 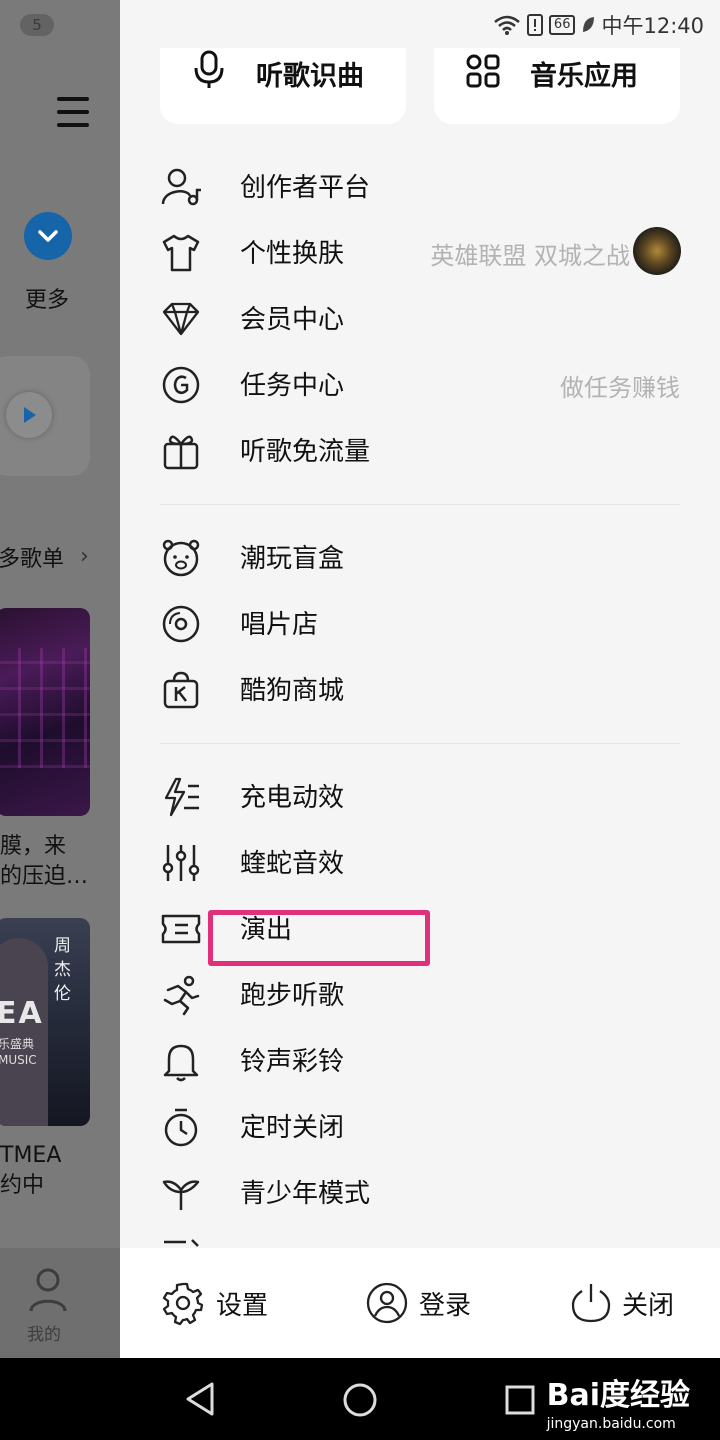 What do you see at coordinates (84, 556) in the screenshot?
I see `chevron-right-icon: ›` at bounding box center [84, 556].